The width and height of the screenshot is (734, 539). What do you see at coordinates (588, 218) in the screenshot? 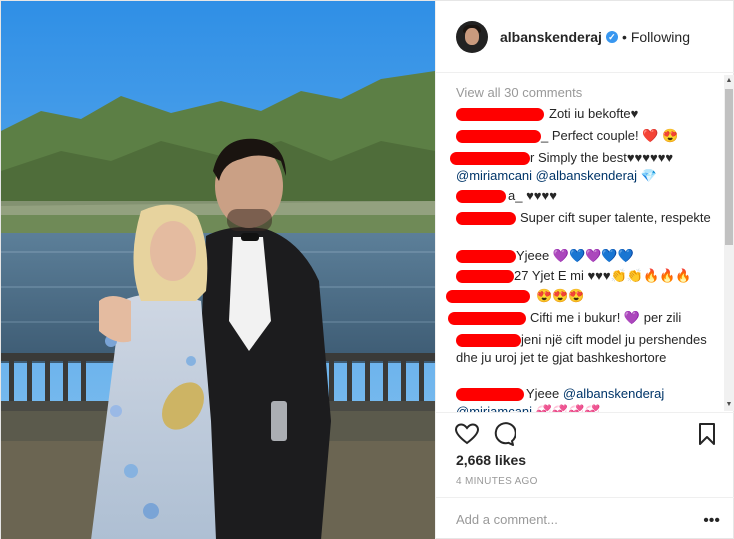
I see `comment: Super cift super talente, respekte` at bounding box center [588, 218].